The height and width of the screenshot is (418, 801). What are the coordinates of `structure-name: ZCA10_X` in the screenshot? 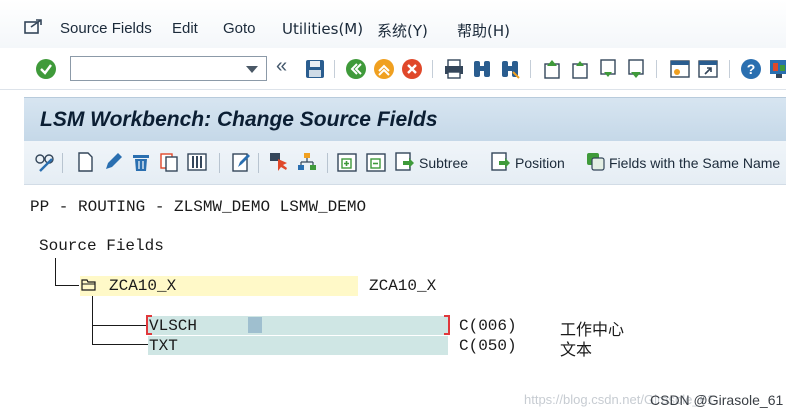 It's located at (142, 286).